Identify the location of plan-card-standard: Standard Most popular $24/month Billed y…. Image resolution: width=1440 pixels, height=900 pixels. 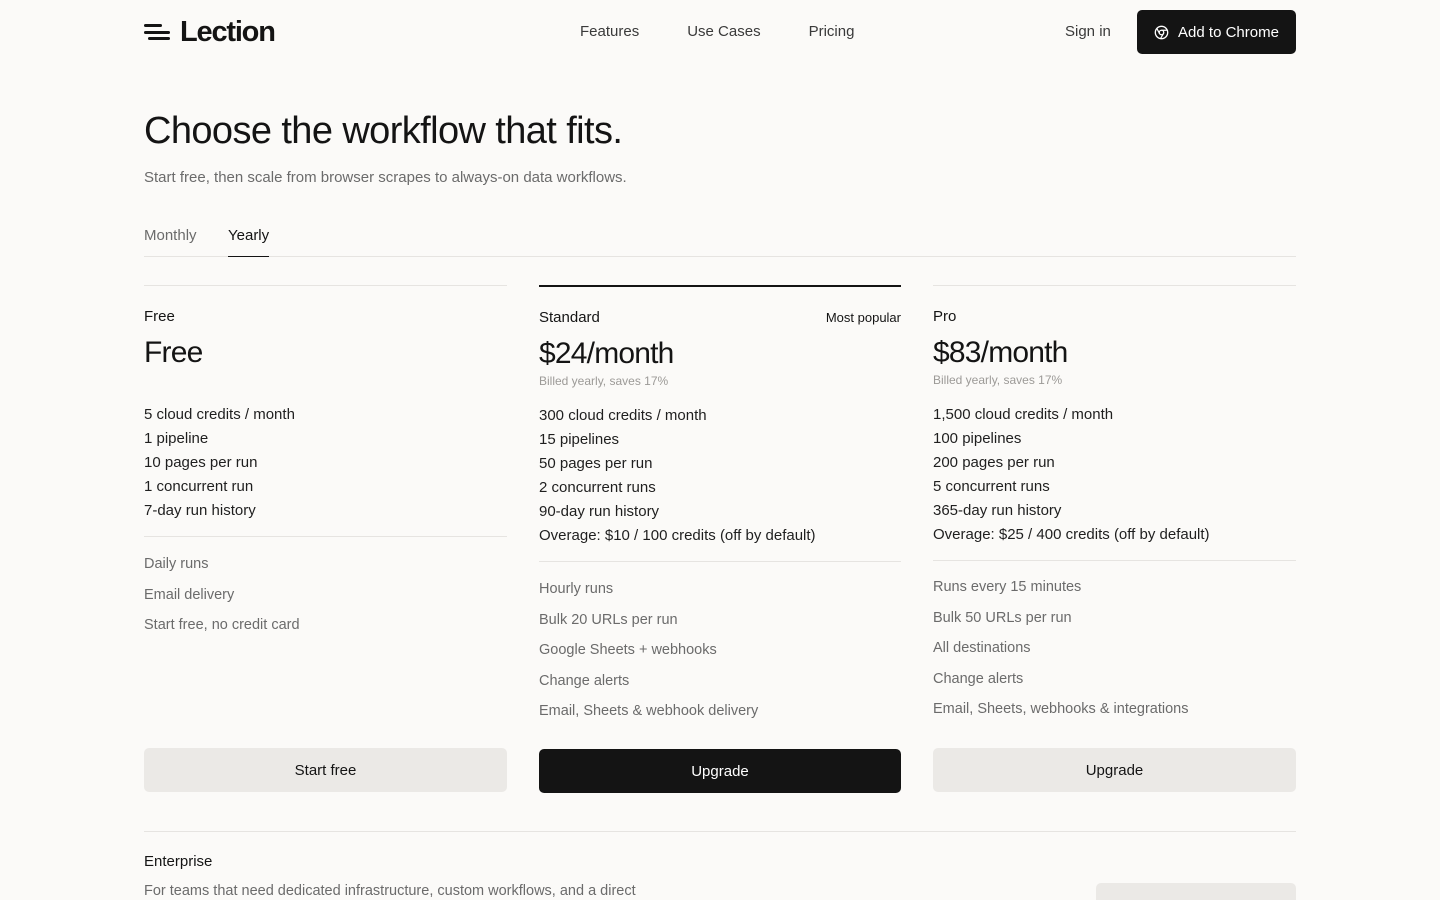
(720, 539).